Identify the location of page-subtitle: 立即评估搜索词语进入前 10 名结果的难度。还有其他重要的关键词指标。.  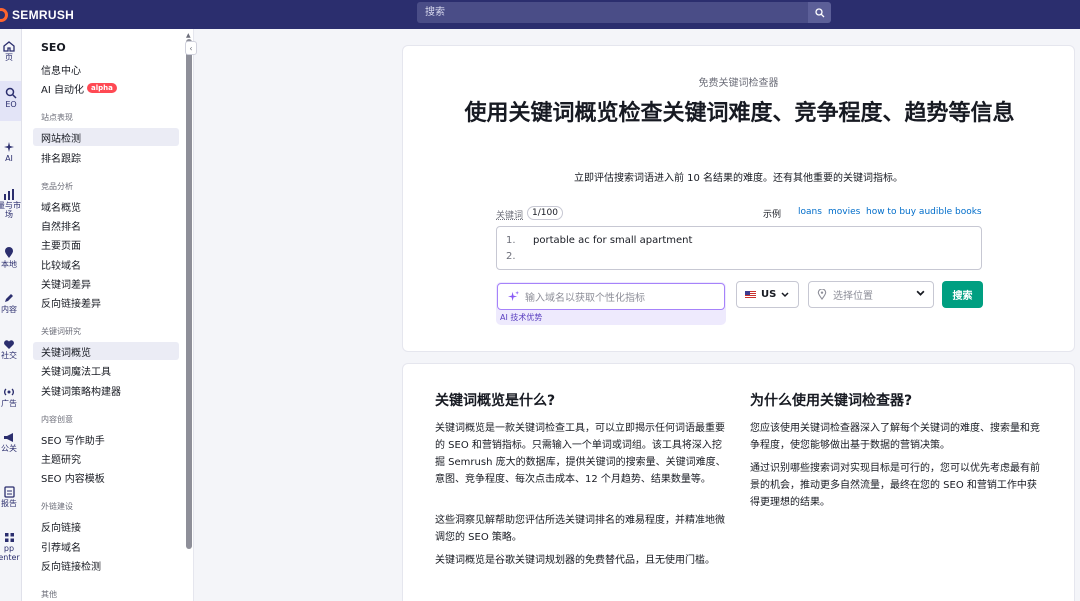
(738, 178).